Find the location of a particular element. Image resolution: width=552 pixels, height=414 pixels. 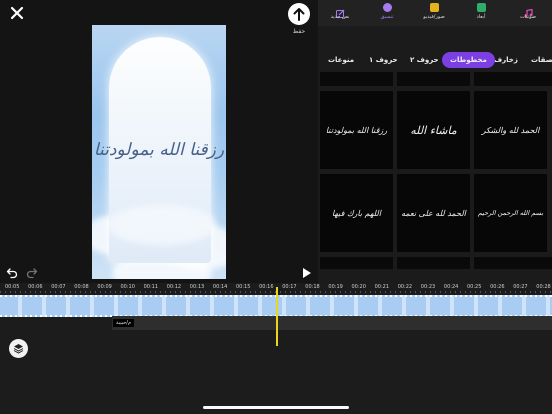

tab-dimensions: أبعاد is located at coordinates (481, 11).